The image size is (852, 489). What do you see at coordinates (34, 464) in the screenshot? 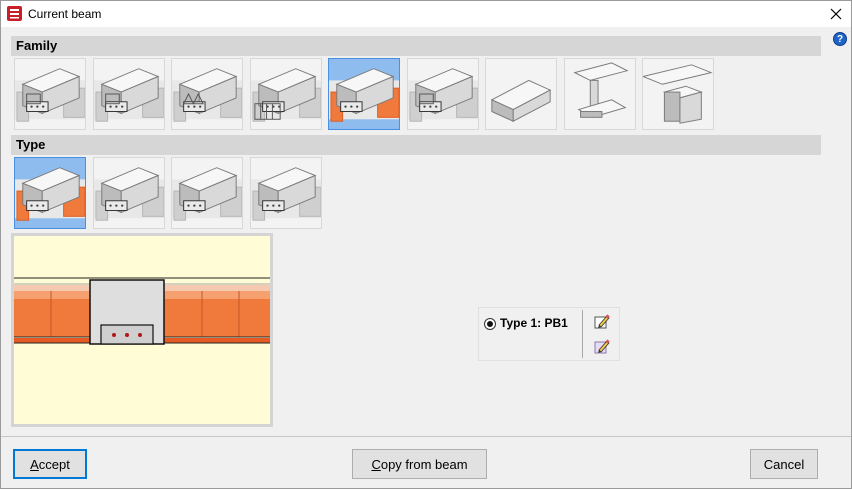
I see `accept-mnemonic: A` at bounding box center [34, 464].